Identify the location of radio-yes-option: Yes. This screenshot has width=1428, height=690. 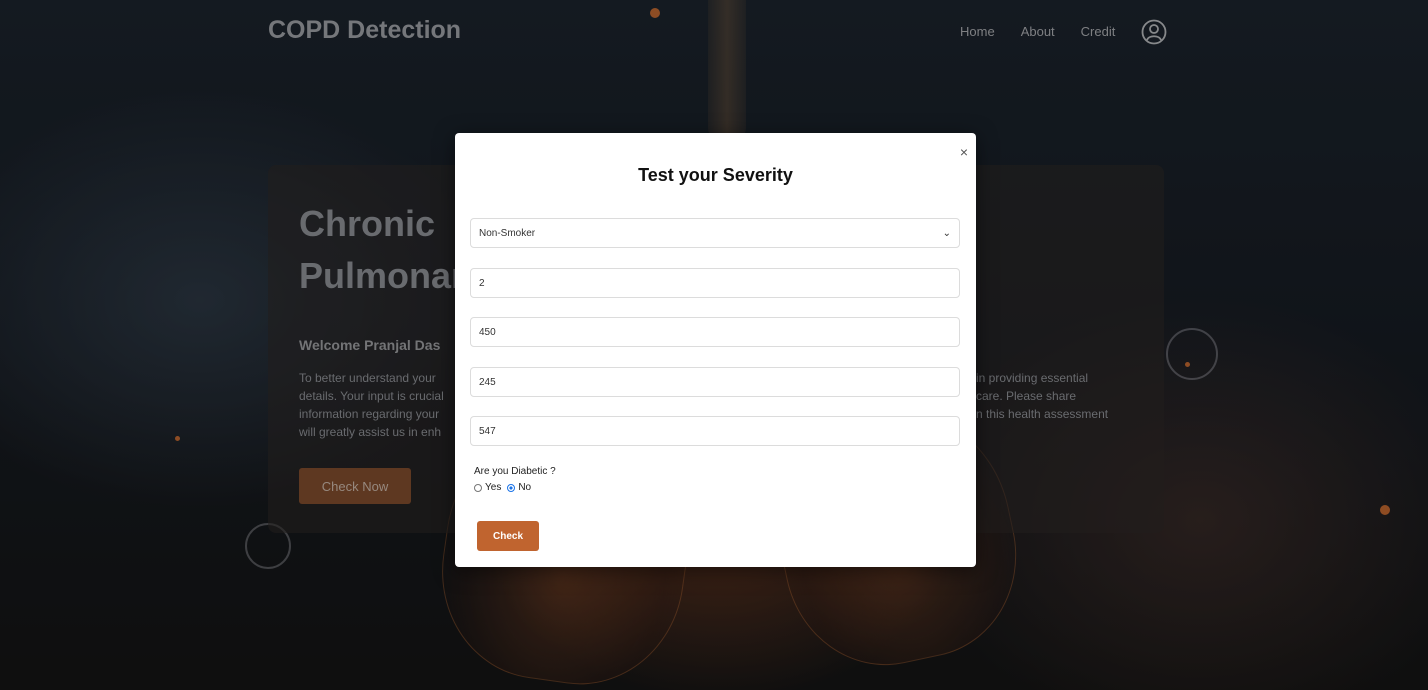
(487, 487).